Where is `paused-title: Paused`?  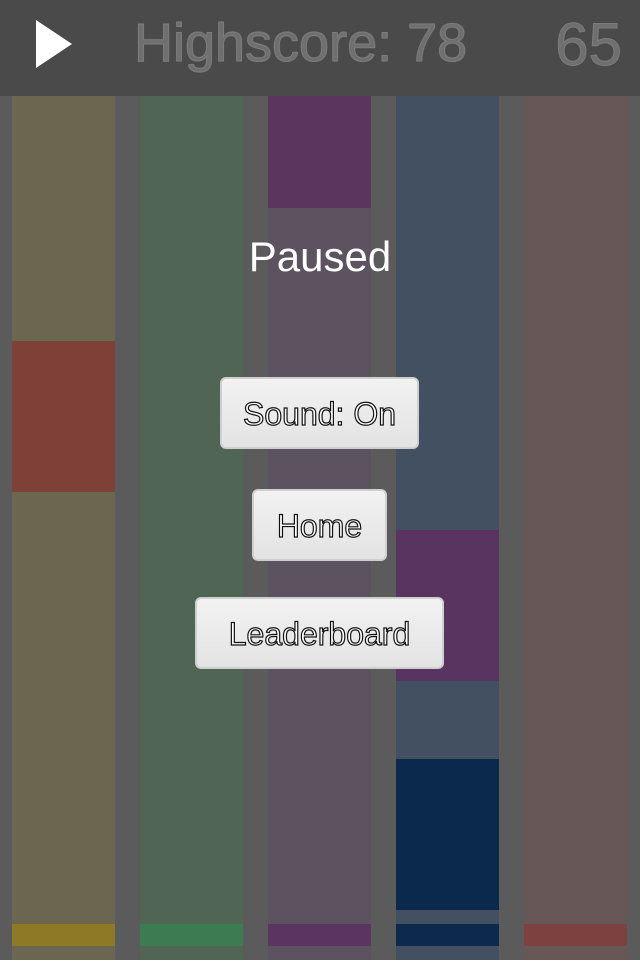
paused-title: Paused is located at coordinates (320, 256).